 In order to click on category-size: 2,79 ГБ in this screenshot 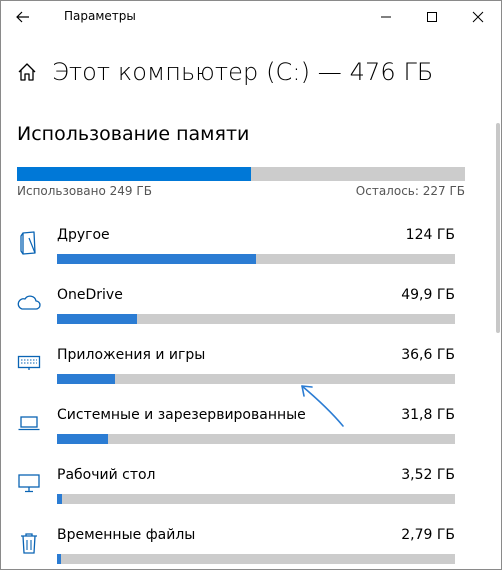, I will do `click(428, 535)`.